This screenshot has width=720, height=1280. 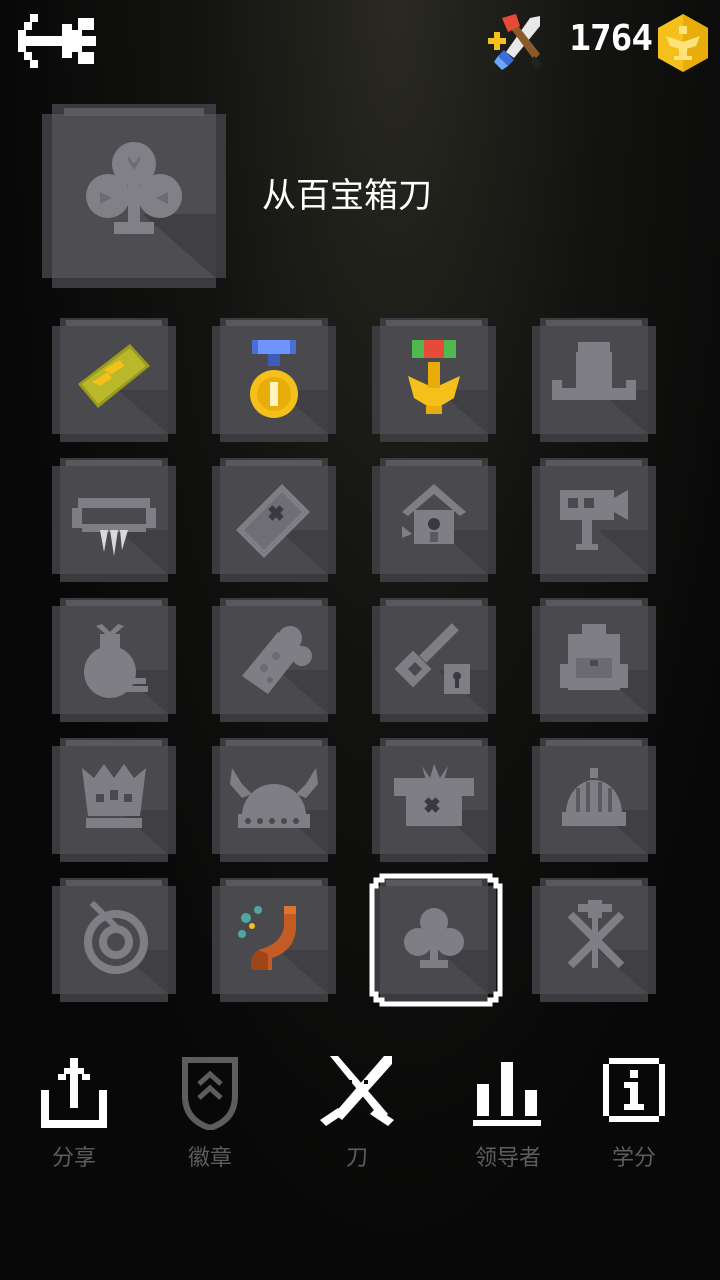 I want to click on item-tile-backpack, so click(x=594, y=660).